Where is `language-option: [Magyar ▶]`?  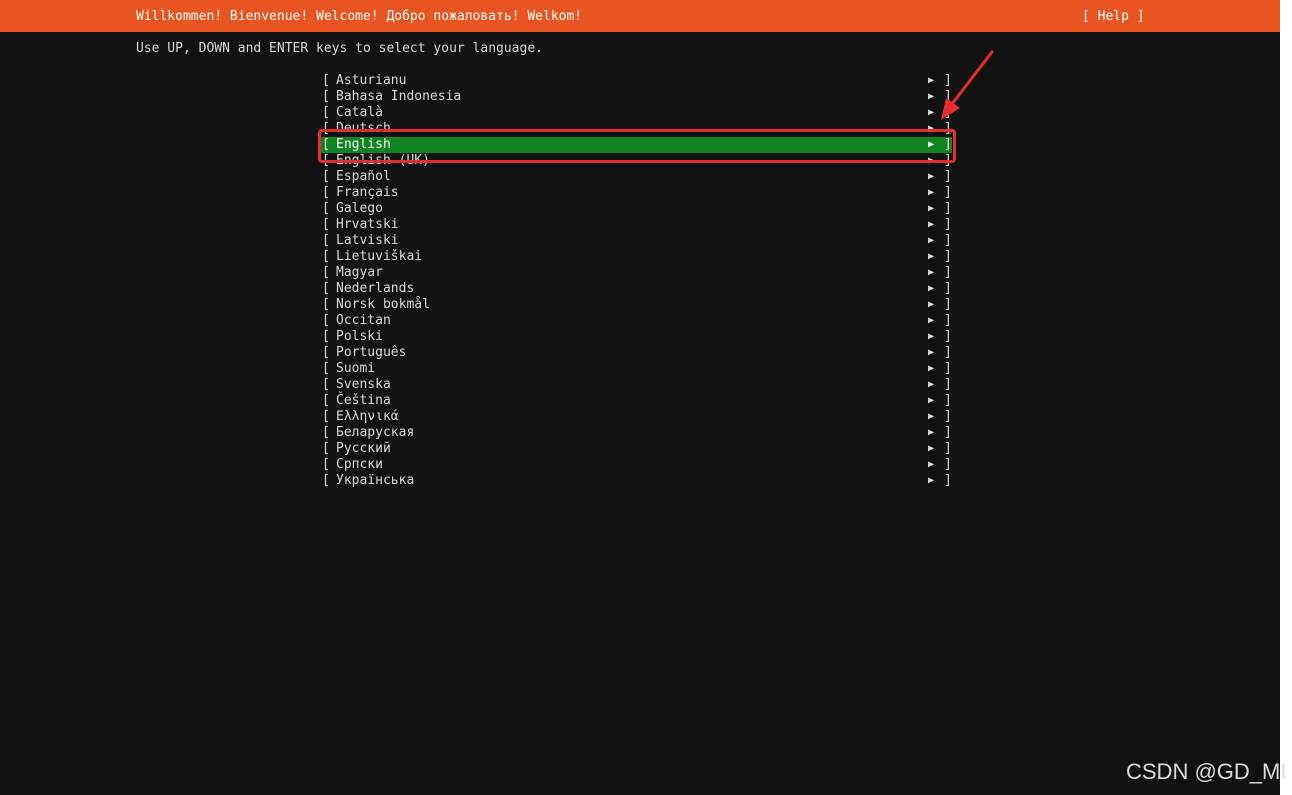
language-option: [Magyar ▶] is located at coordinates (636, 273).